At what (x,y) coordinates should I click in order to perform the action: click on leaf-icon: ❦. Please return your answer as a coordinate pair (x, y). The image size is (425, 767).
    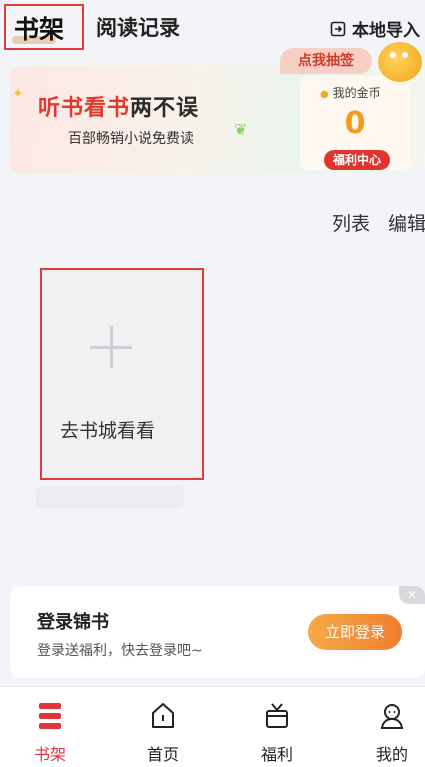
    Looking at the image, I should click on (241, 129).